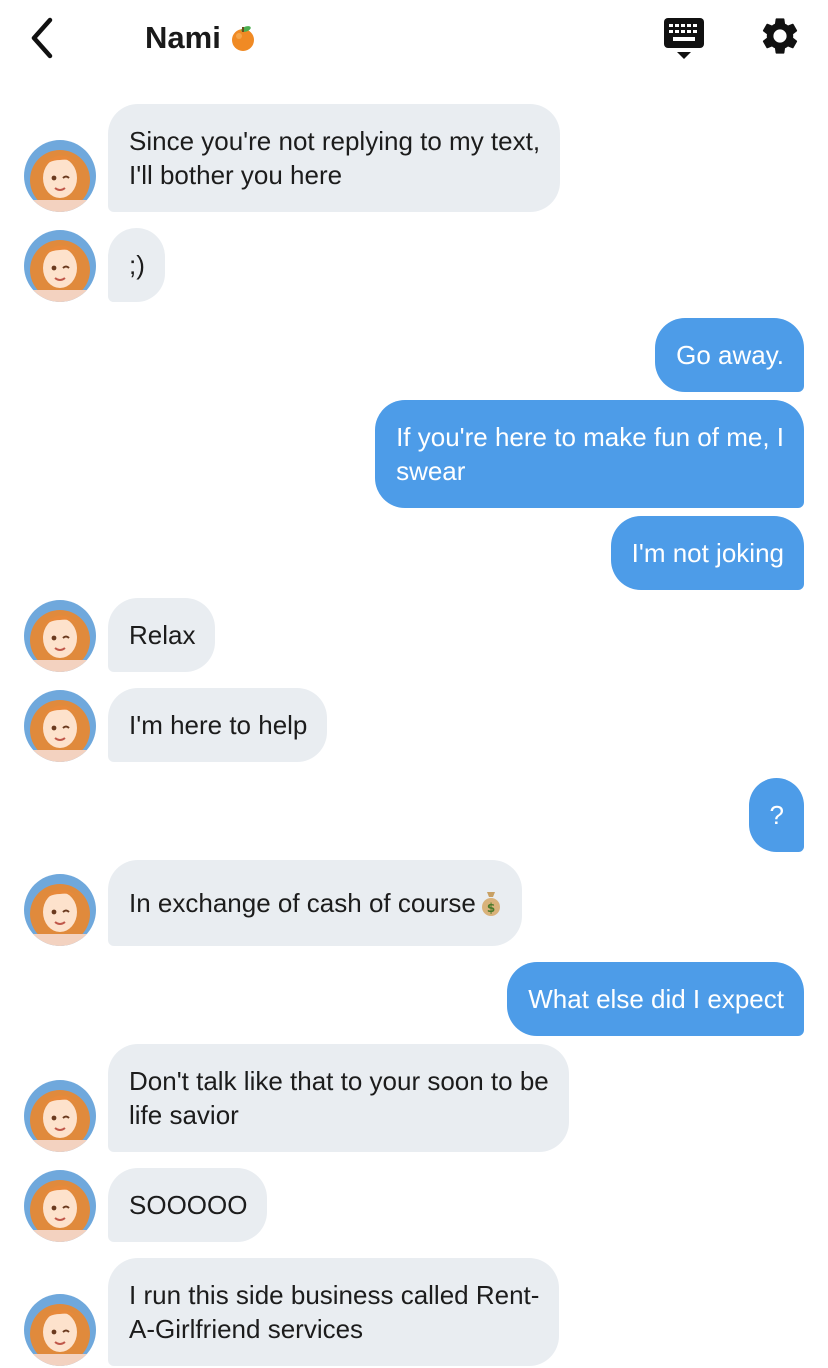 Image resolution: width=828 pixels, height=1368 pixels. I want to click on message-text: In exchange of cash of course, so click(302, 903).